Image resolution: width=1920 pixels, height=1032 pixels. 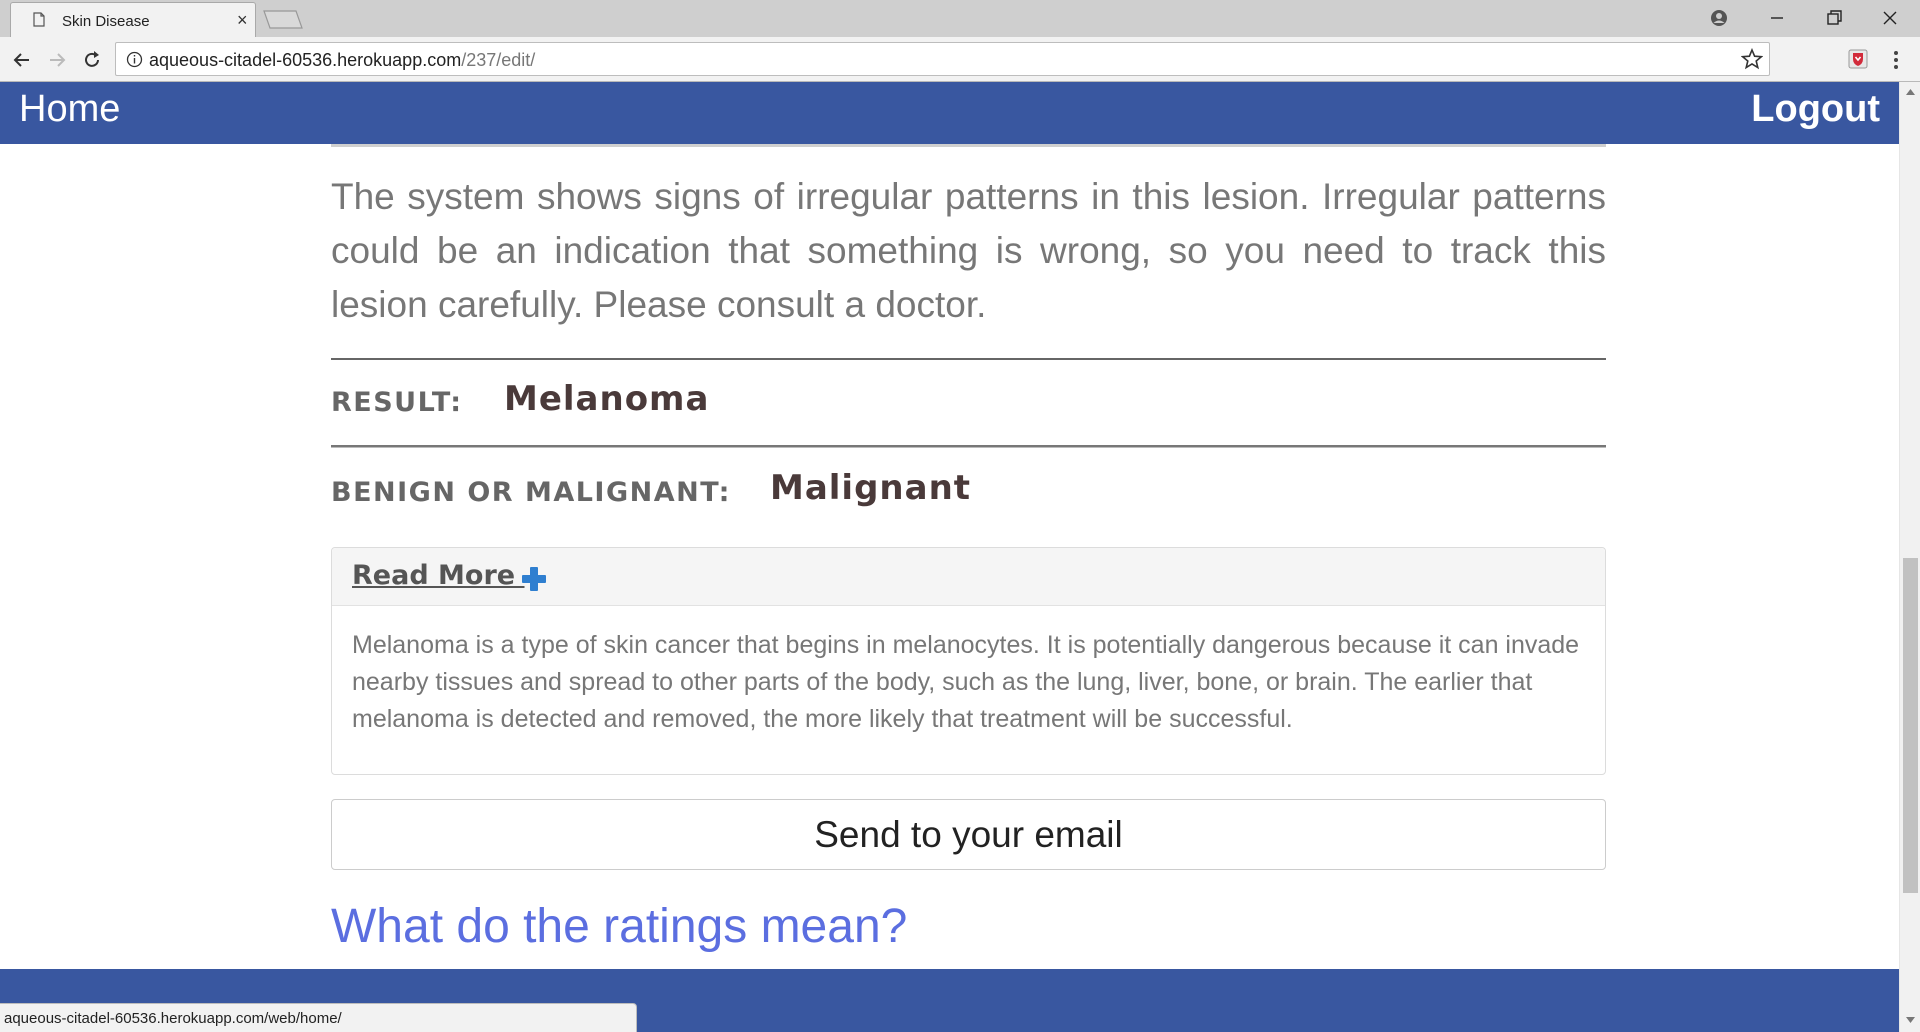 What do you see at coordinates (619, 926) in the screenshot?
I see `ratings-link: What do the ratings mean?` at bounding box center [619, 926].